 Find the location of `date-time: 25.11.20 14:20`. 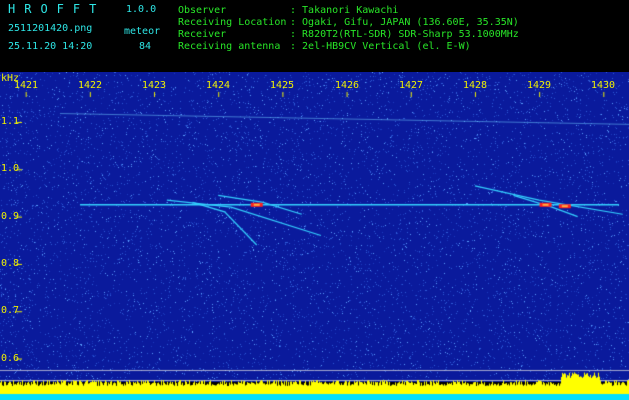

date-time: 25.11.20 14:20 is located at coordinates (50, 46).